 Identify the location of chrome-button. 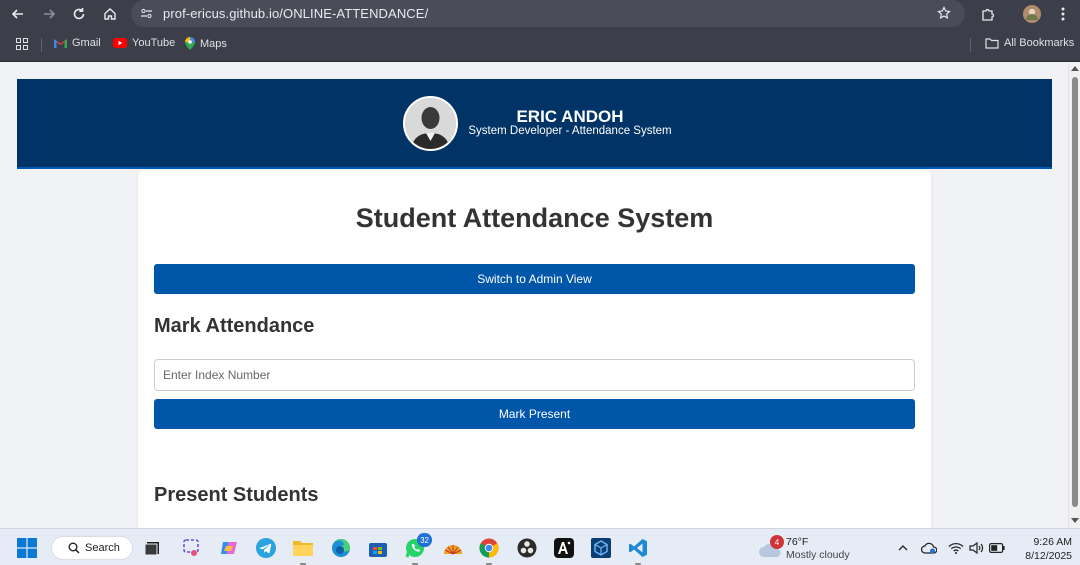
(489, 551).